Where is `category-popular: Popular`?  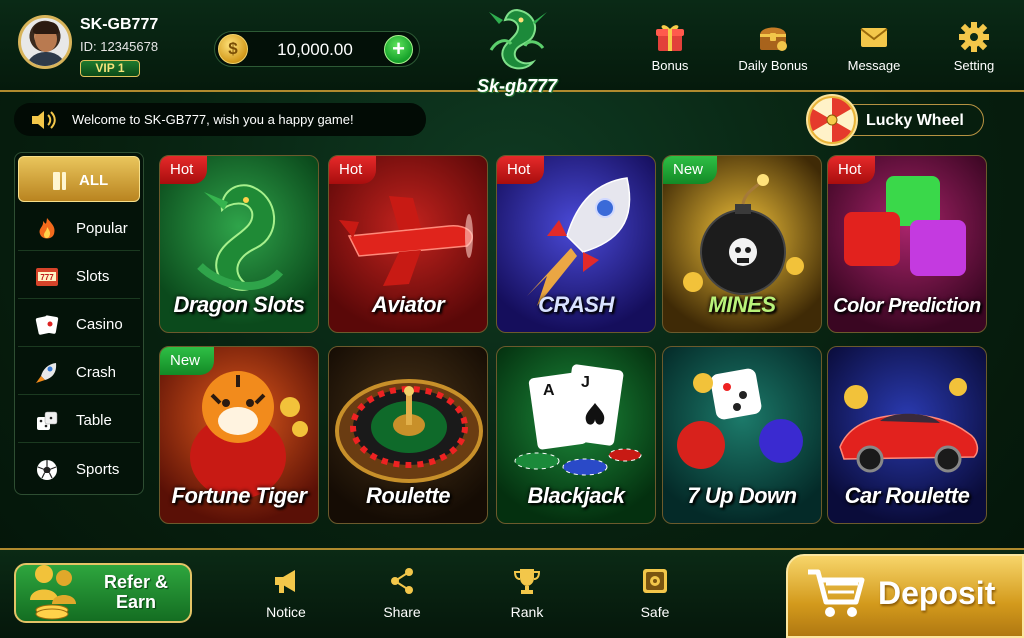 category-popular: Popular is located at coordinates (79, 228).